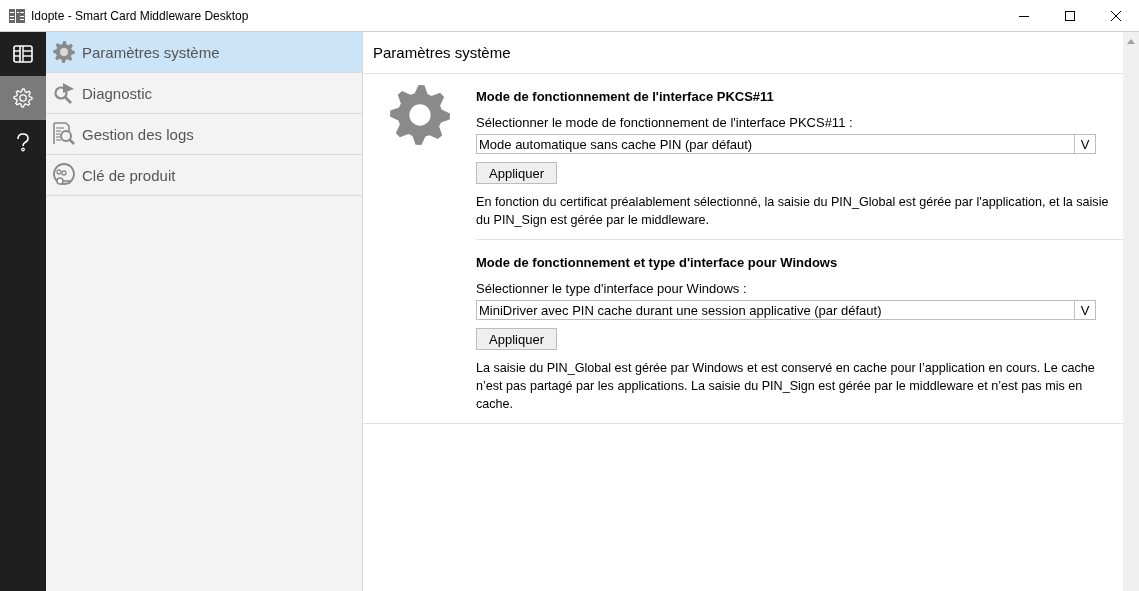 The width and height of the screenshot is (1139, 591). I want to click on flag-magnifier-icon, so click(64, 93).